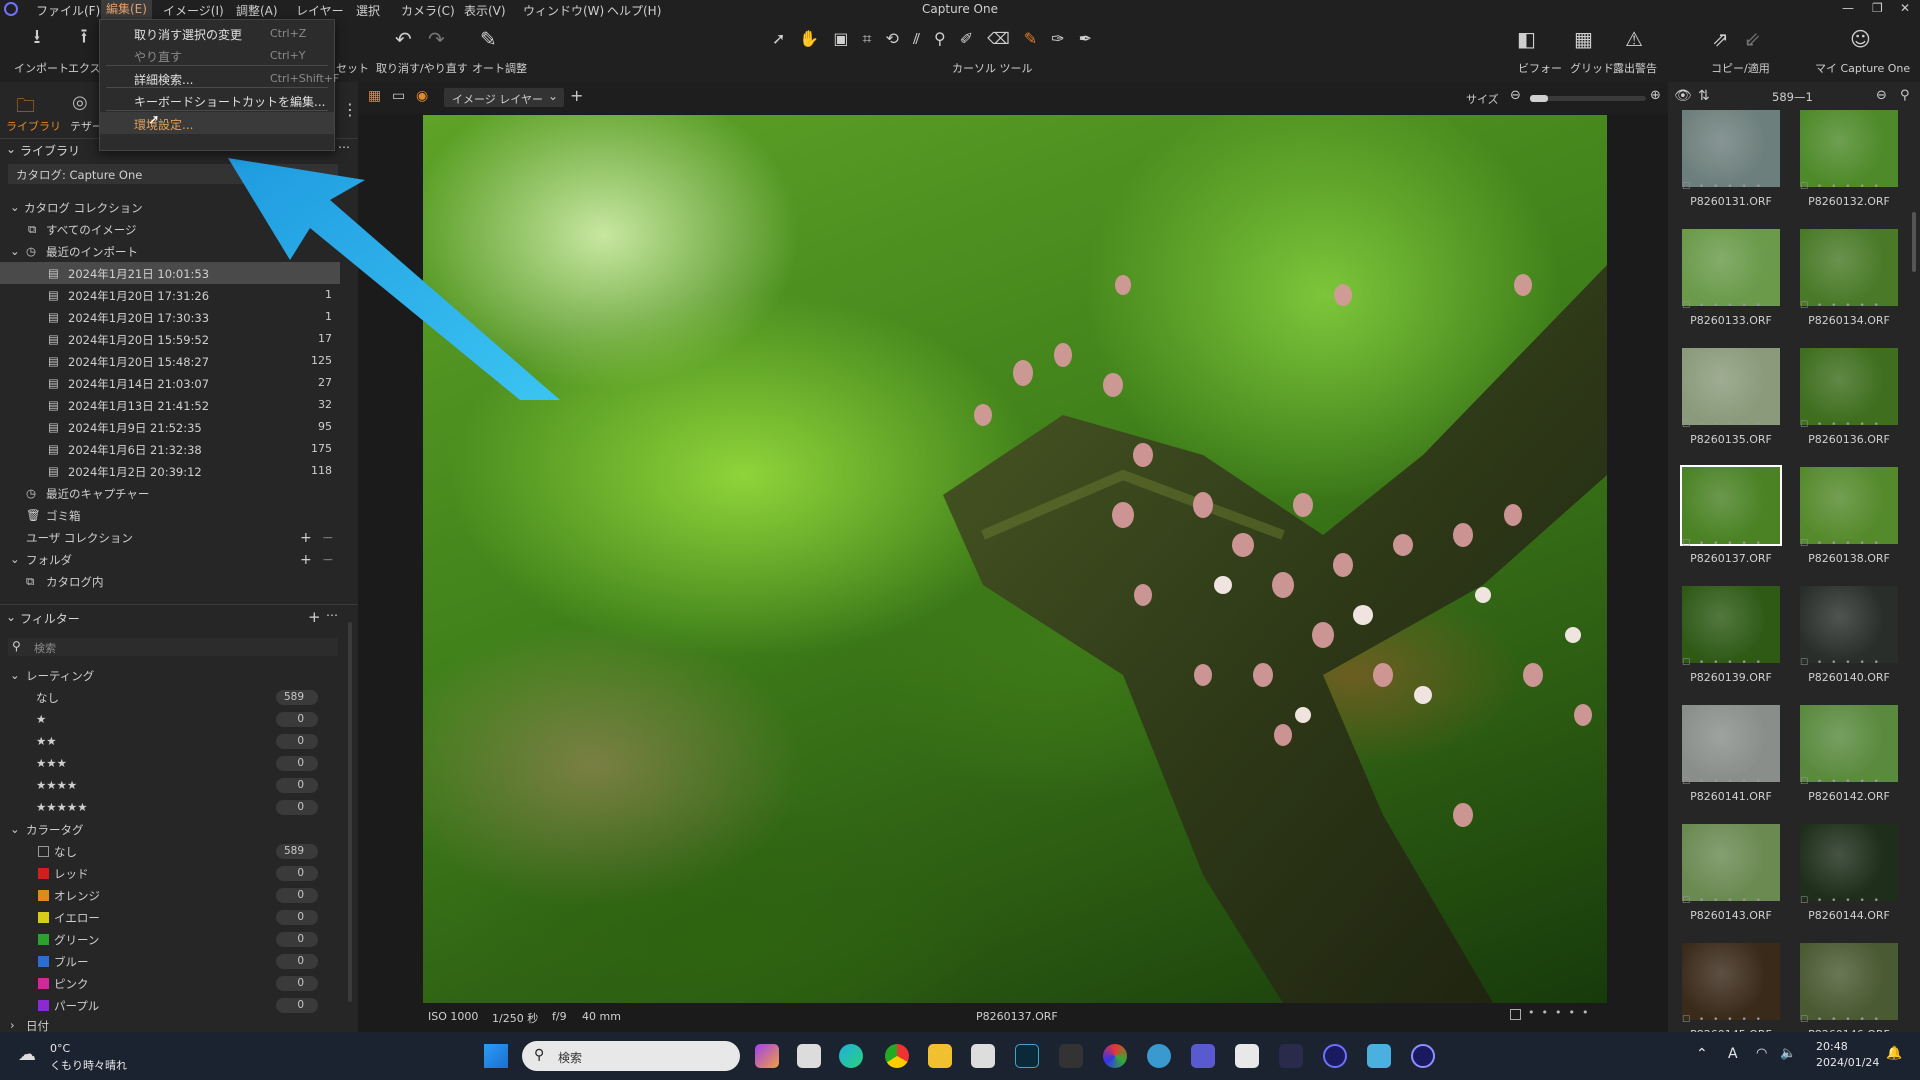  Describe the element at coordinates (1583, 39) in the screenshot. I see `grid-icon: ▦` at that location.